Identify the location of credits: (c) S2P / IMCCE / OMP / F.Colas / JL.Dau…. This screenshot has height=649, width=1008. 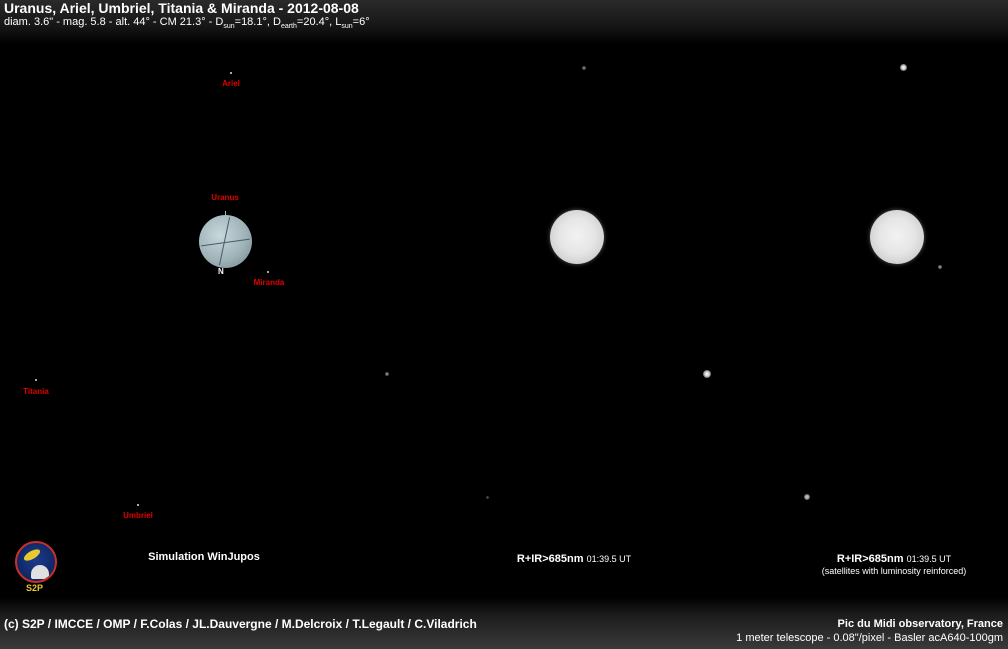
(240, 624).